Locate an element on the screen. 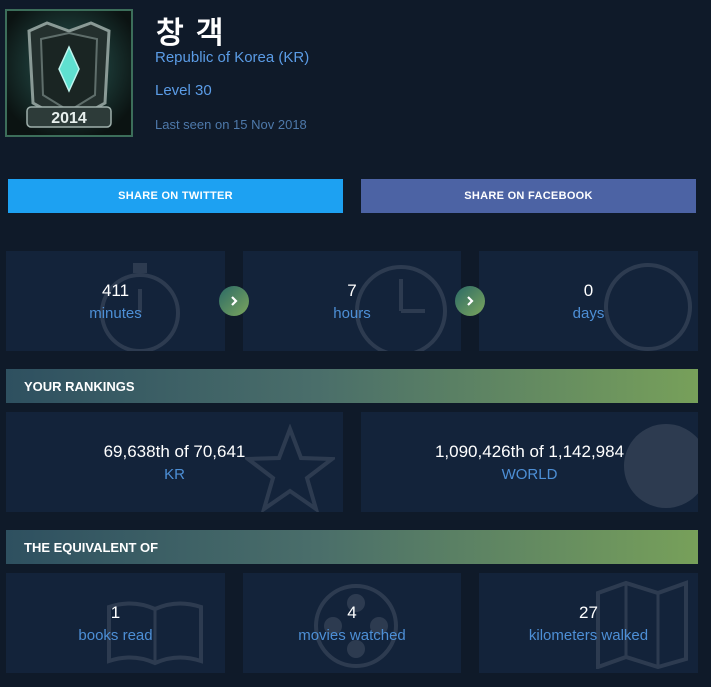  star-icon is located at coordinates (290, 468).